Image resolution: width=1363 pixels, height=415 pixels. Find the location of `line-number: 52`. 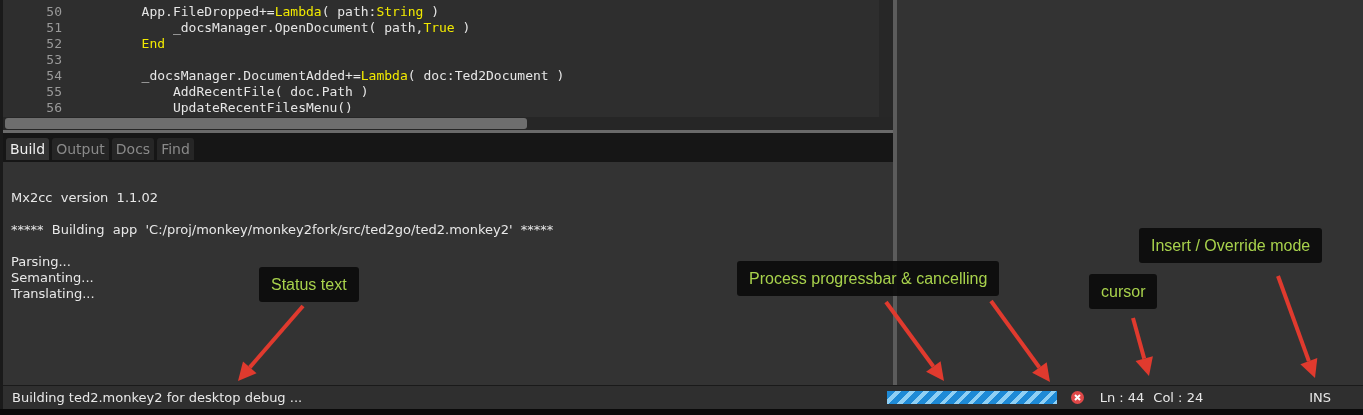

line-number: 52 is located at coordinates (53, 44).